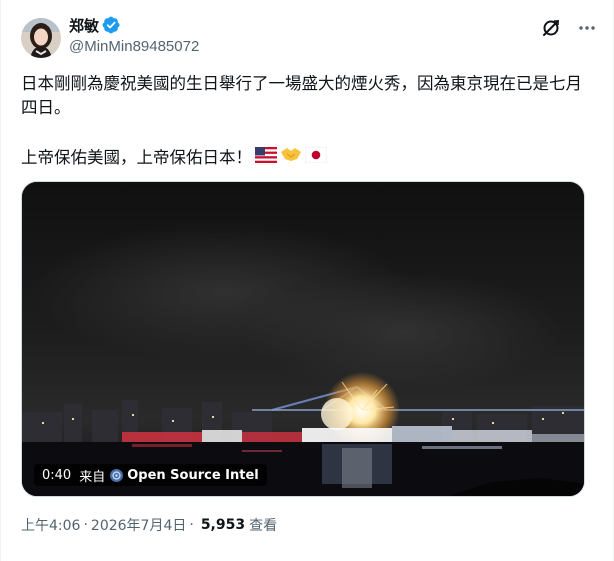  I want to click on video-from-label: 来自, so click(92, 477).